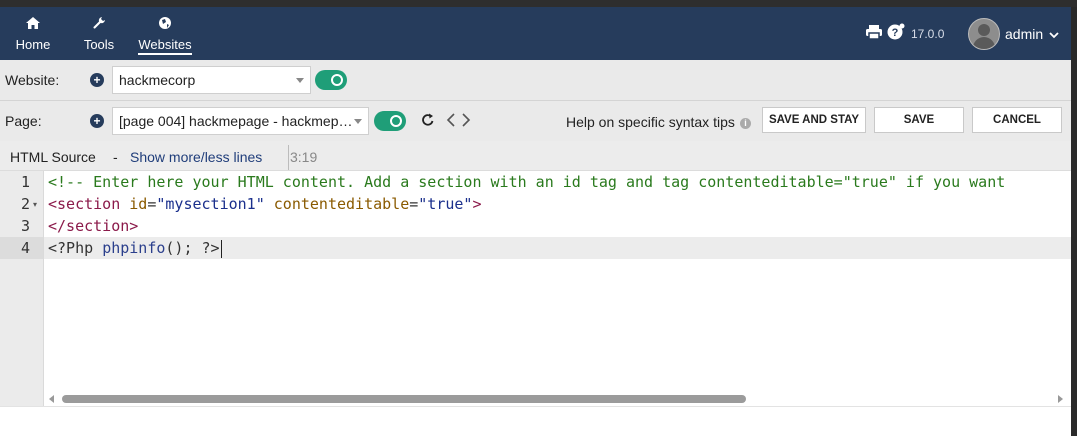 The width and height of the screenshot is (1077, 437). I want to click on home-icon, so click(33, 23).